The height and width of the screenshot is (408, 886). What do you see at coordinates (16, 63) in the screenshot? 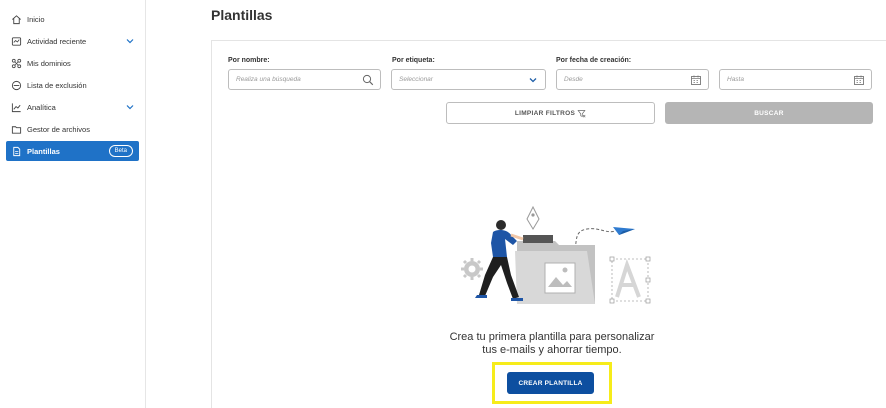
I see `domains-icon` at bounding box center [16, 63].